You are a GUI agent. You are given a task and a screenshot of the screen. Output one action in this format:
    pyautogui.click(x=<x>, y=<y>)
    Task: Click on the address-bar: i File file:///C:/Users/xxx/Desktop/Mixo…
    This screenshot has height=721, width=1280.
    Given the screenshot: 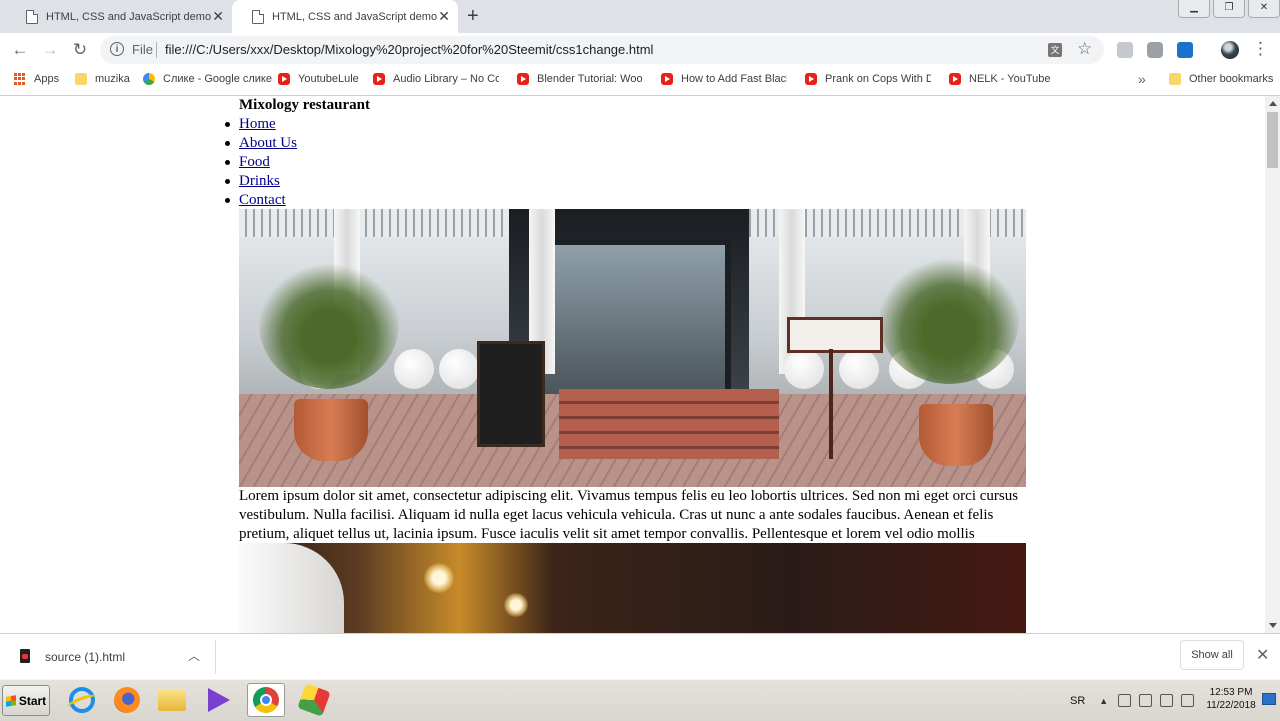 What is the action you would take?
    pyautogui.click(x=602, y=50)
    